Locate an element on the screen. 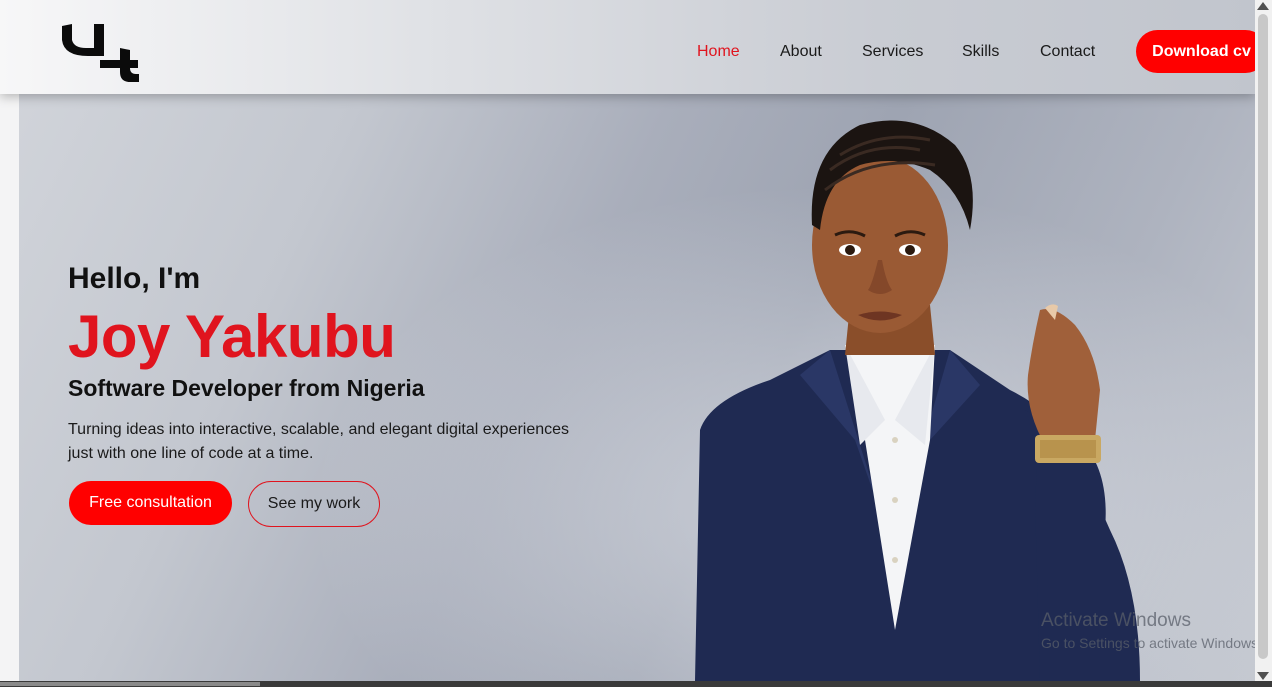  nav-services: Services is located at coordinates (892, 52).